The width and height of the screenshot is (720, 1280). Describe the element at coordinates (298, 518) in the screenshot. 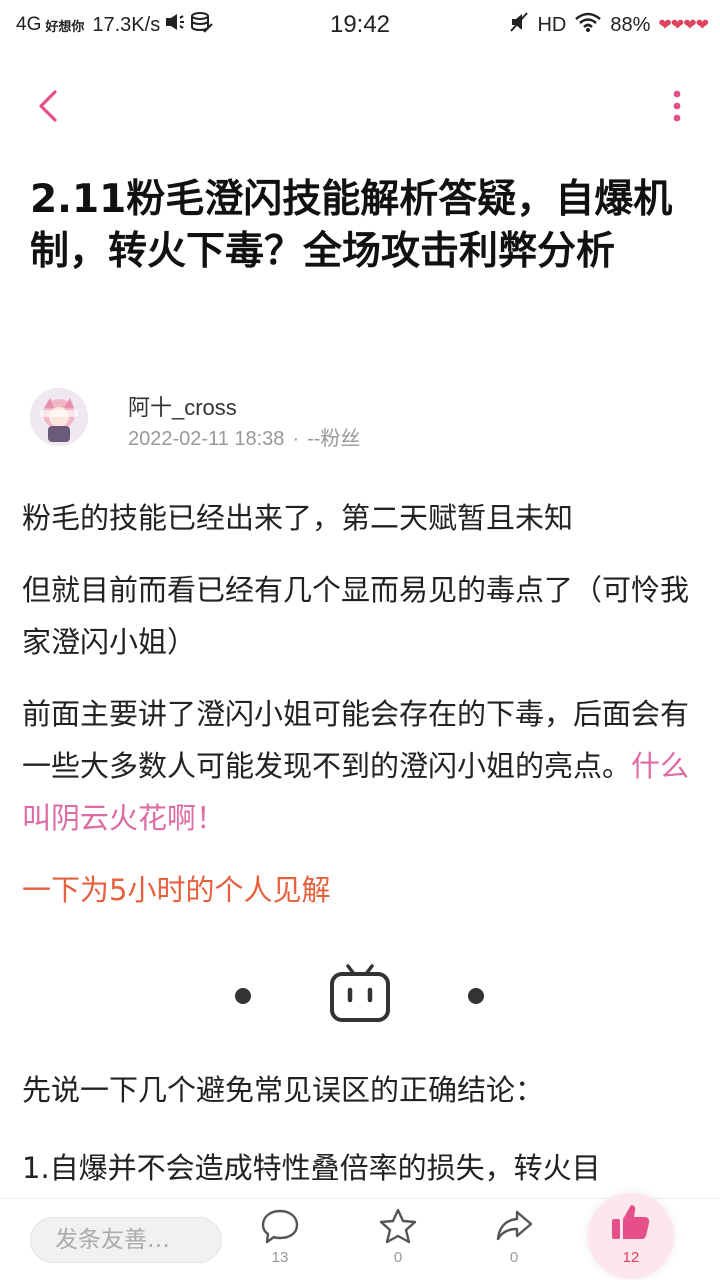

I see `paragraph: 粉毛的技能已经出来了，第二天赋暂且未知` at that location.